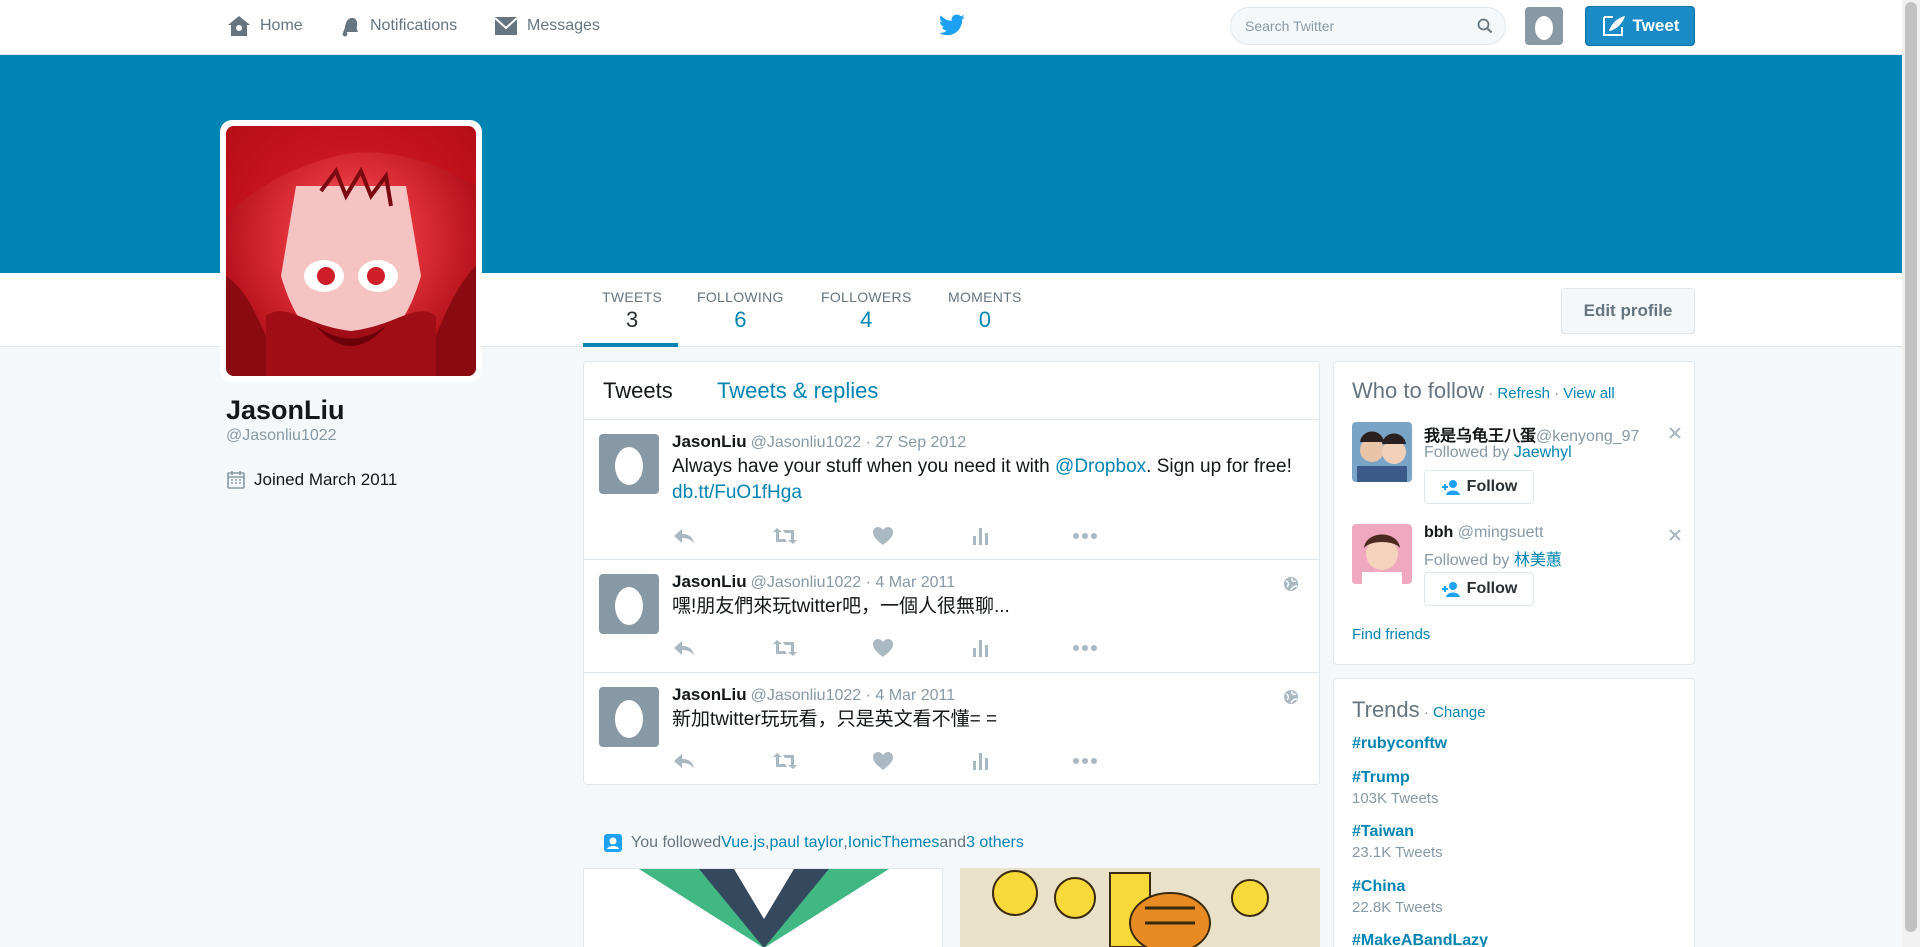  What do you see at coordinates (1379, 886) in the screenshot?
I see `trend-name: #China` at bounding box center [1379, 886].